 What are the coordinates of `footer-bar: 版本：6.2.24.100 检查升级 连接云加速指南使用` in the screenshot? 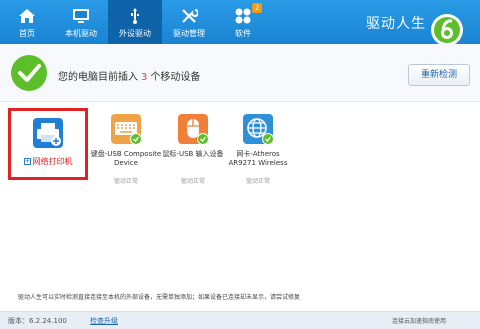 It's located at (240, 320).